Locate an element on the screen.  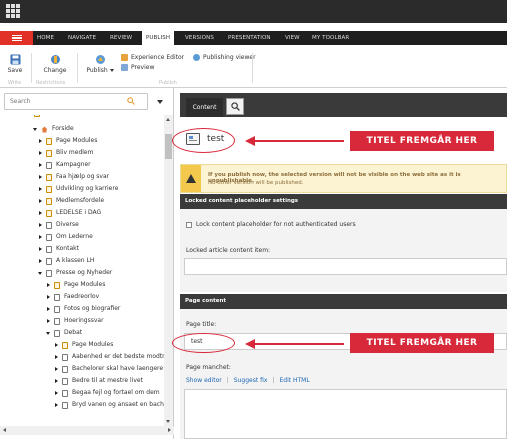
tree-item: Faa hjælp og svar is located at coordinates (74, 177).